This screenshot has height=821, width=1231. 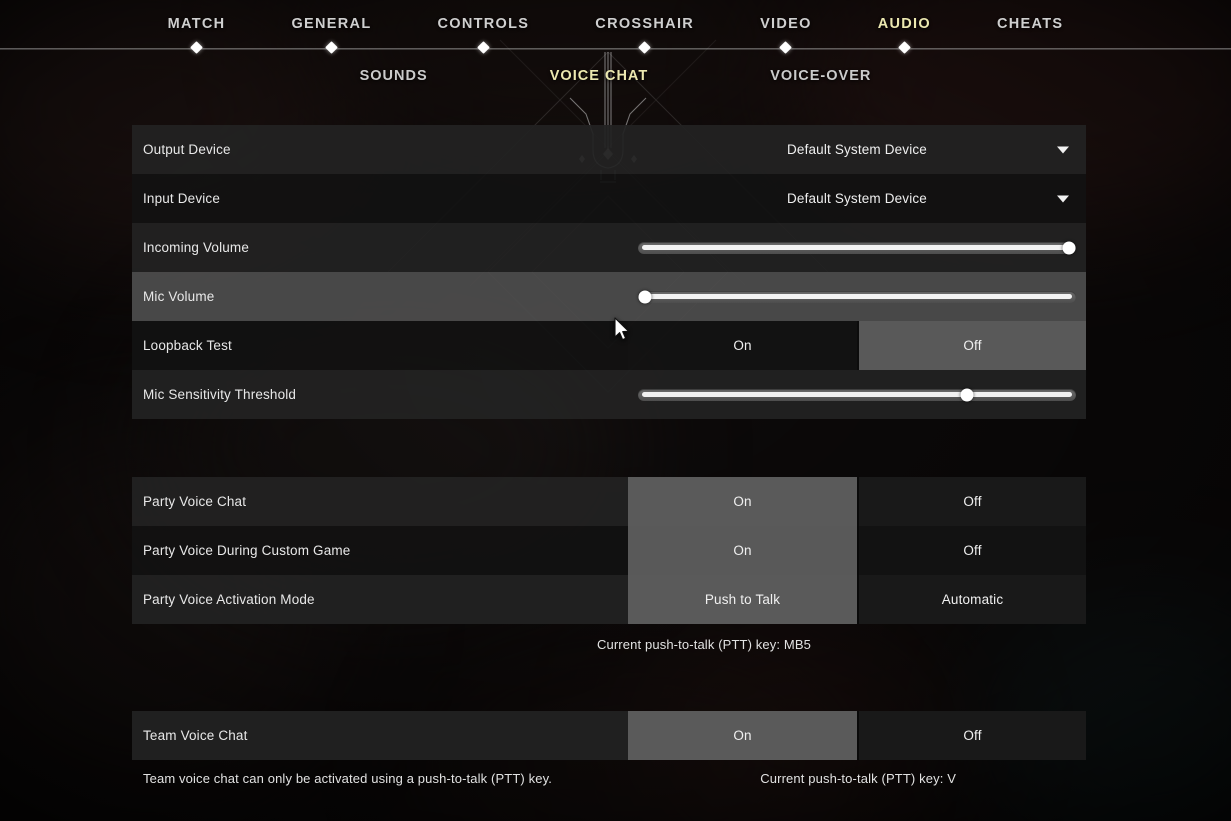 What do you see at coordinates (195, 501) in the screenshot?
I see `setting-label: Party Voice Chat` at bounding box center [195, 501].